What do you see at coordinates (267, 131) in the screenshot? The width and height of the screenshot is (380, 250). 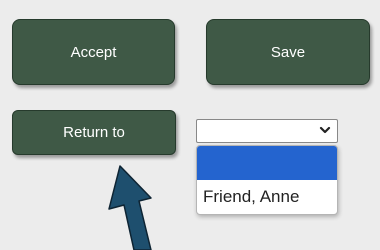 I see `return-to-select` at bounding box center [267, 131].